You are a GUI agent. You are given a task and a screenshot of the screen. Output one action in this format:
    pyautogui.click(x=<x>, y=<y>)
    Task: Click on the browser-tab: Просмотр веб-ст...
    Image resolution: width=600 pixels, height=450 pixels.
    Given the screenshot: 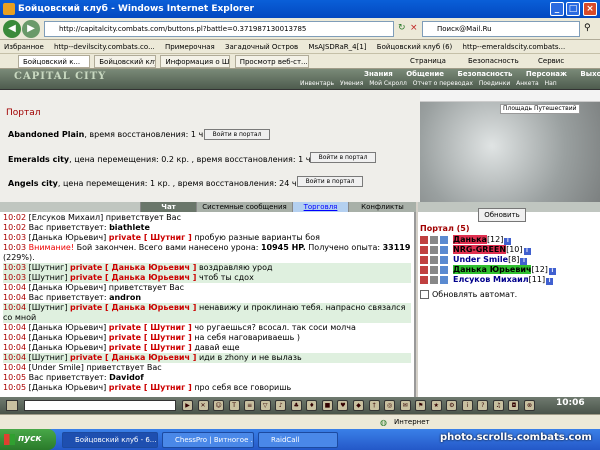 What is the action you would take?
    pyautogui.click(x=271, y=61)
    